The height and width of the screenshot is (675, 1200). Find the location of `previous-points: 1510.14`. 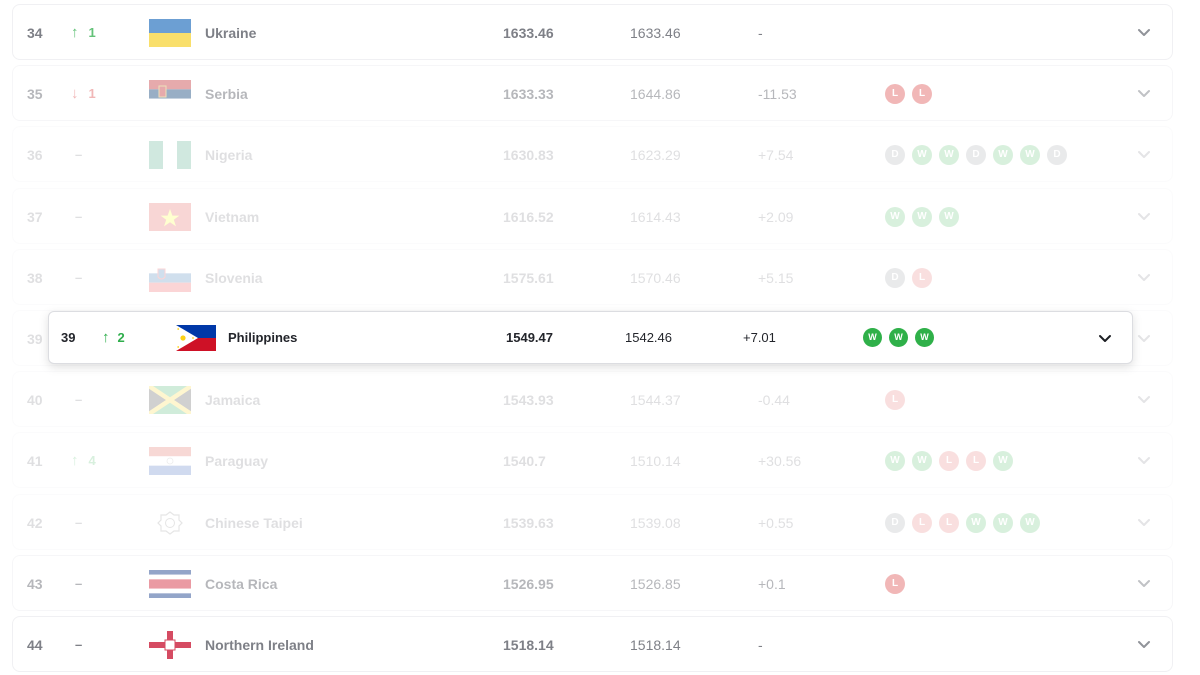

previous-points: 1510.14 is located at coordinates (655, 461).